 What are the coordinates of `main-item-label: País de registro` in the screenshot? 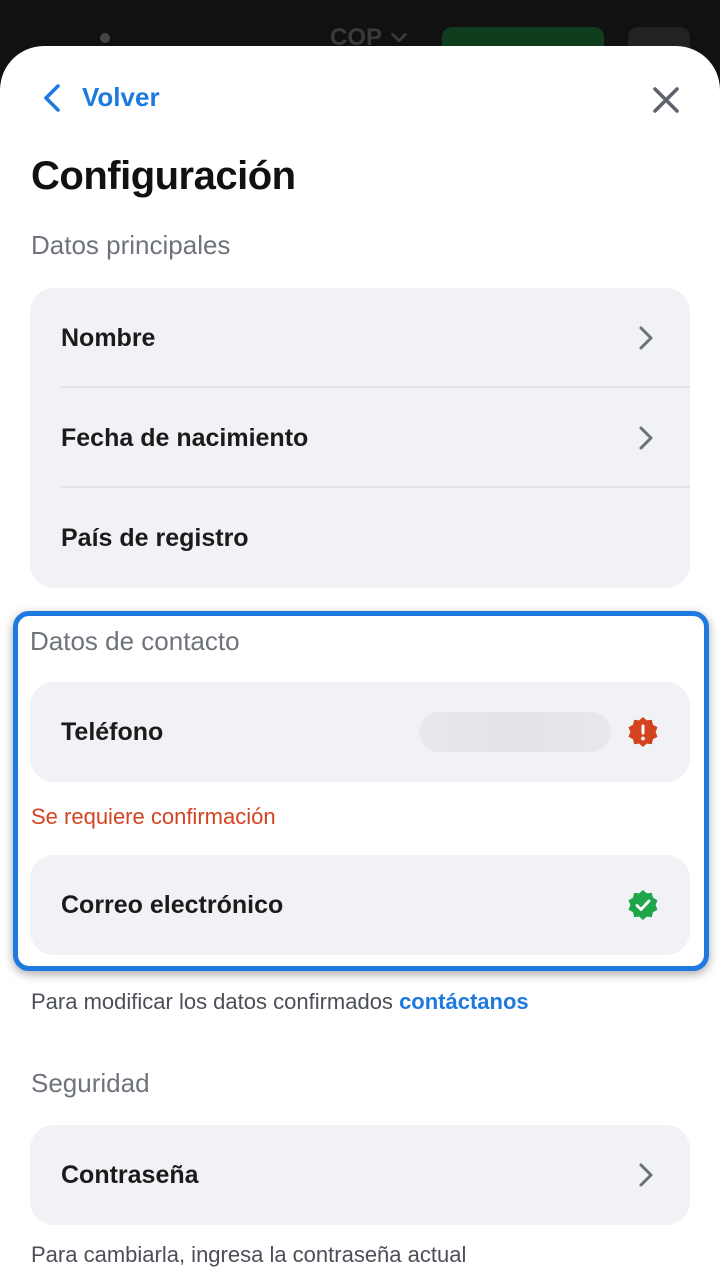 It's located at (155, 537).